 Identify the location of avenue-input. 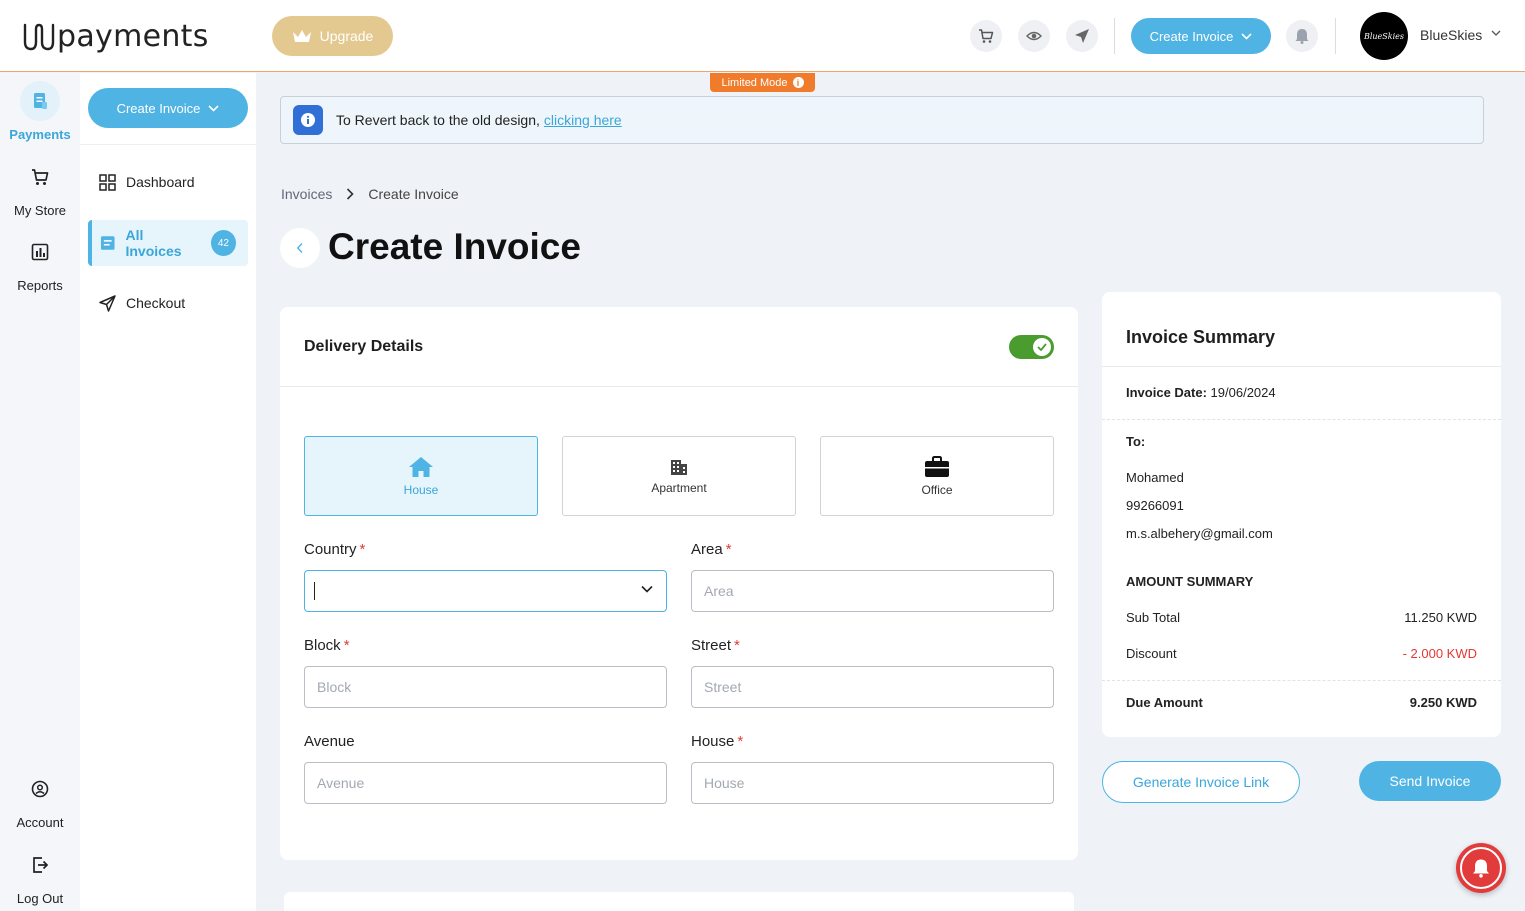
(485, 783).